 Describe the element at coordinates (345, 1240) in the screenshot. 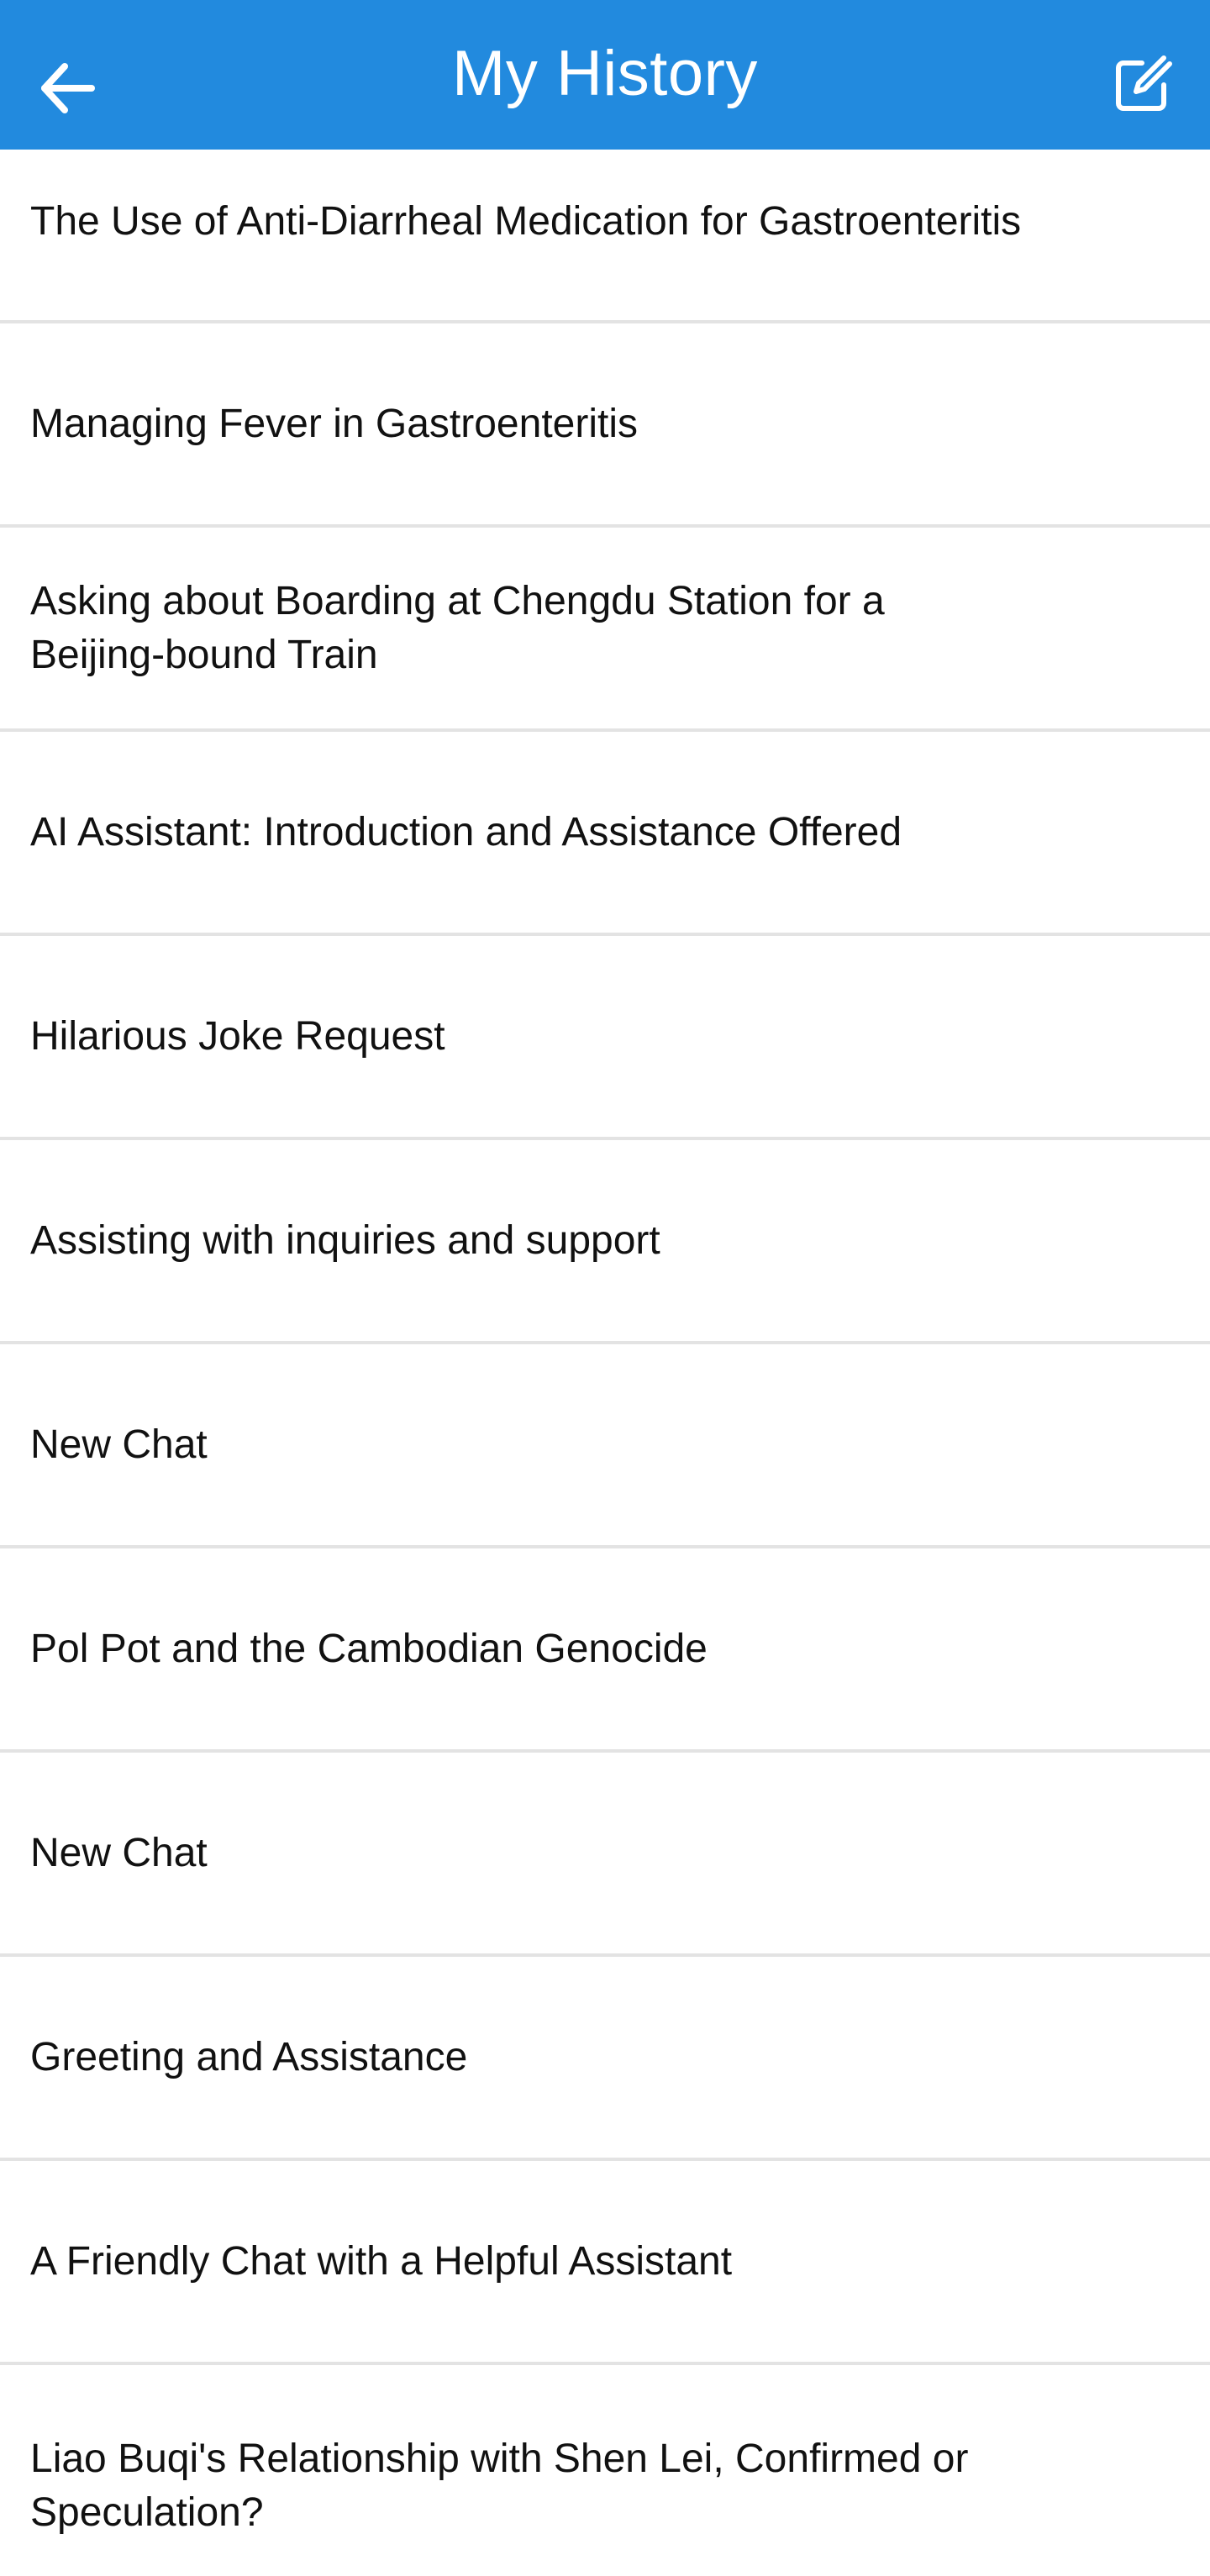

I see `history-item-label: Assisting with inquiries and support` at that location.